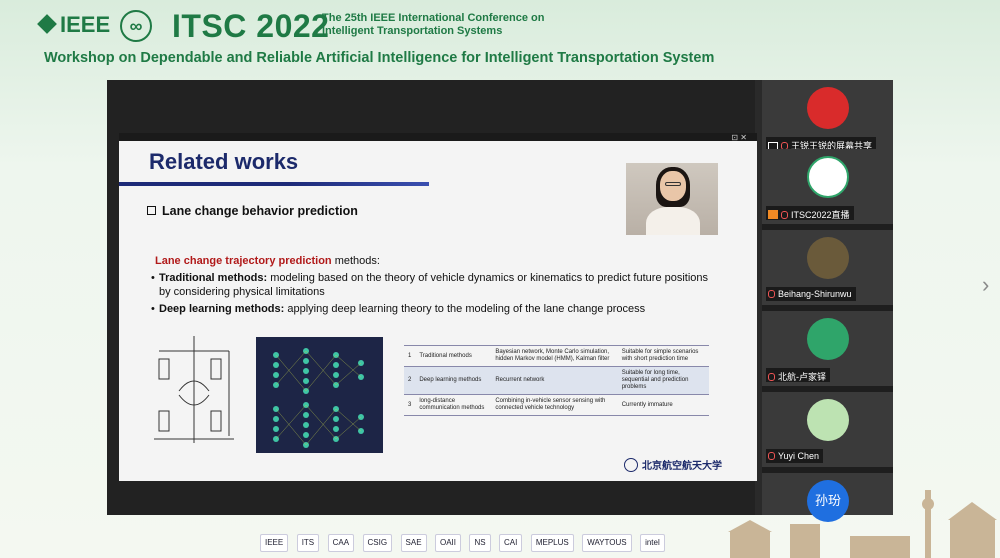  Describe the element at coordinates (673, 464) in the screenshot. I see `university-logo: 北京航空航天大学` at that location.